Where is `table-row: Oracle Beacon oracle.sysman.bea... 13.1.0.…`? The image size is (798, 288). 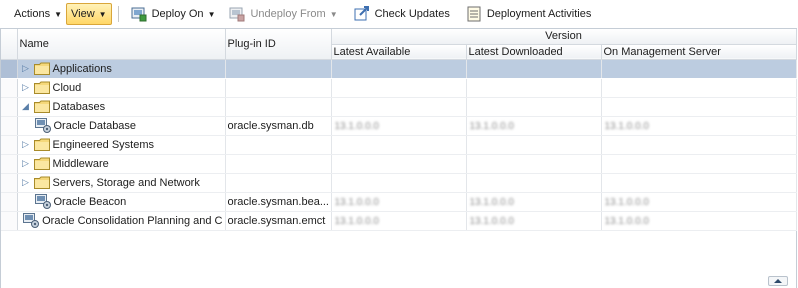
table-row: Oracle Beacon oracle.sysman.bea... 13.1.0.… is located at coordinates (399, 202).